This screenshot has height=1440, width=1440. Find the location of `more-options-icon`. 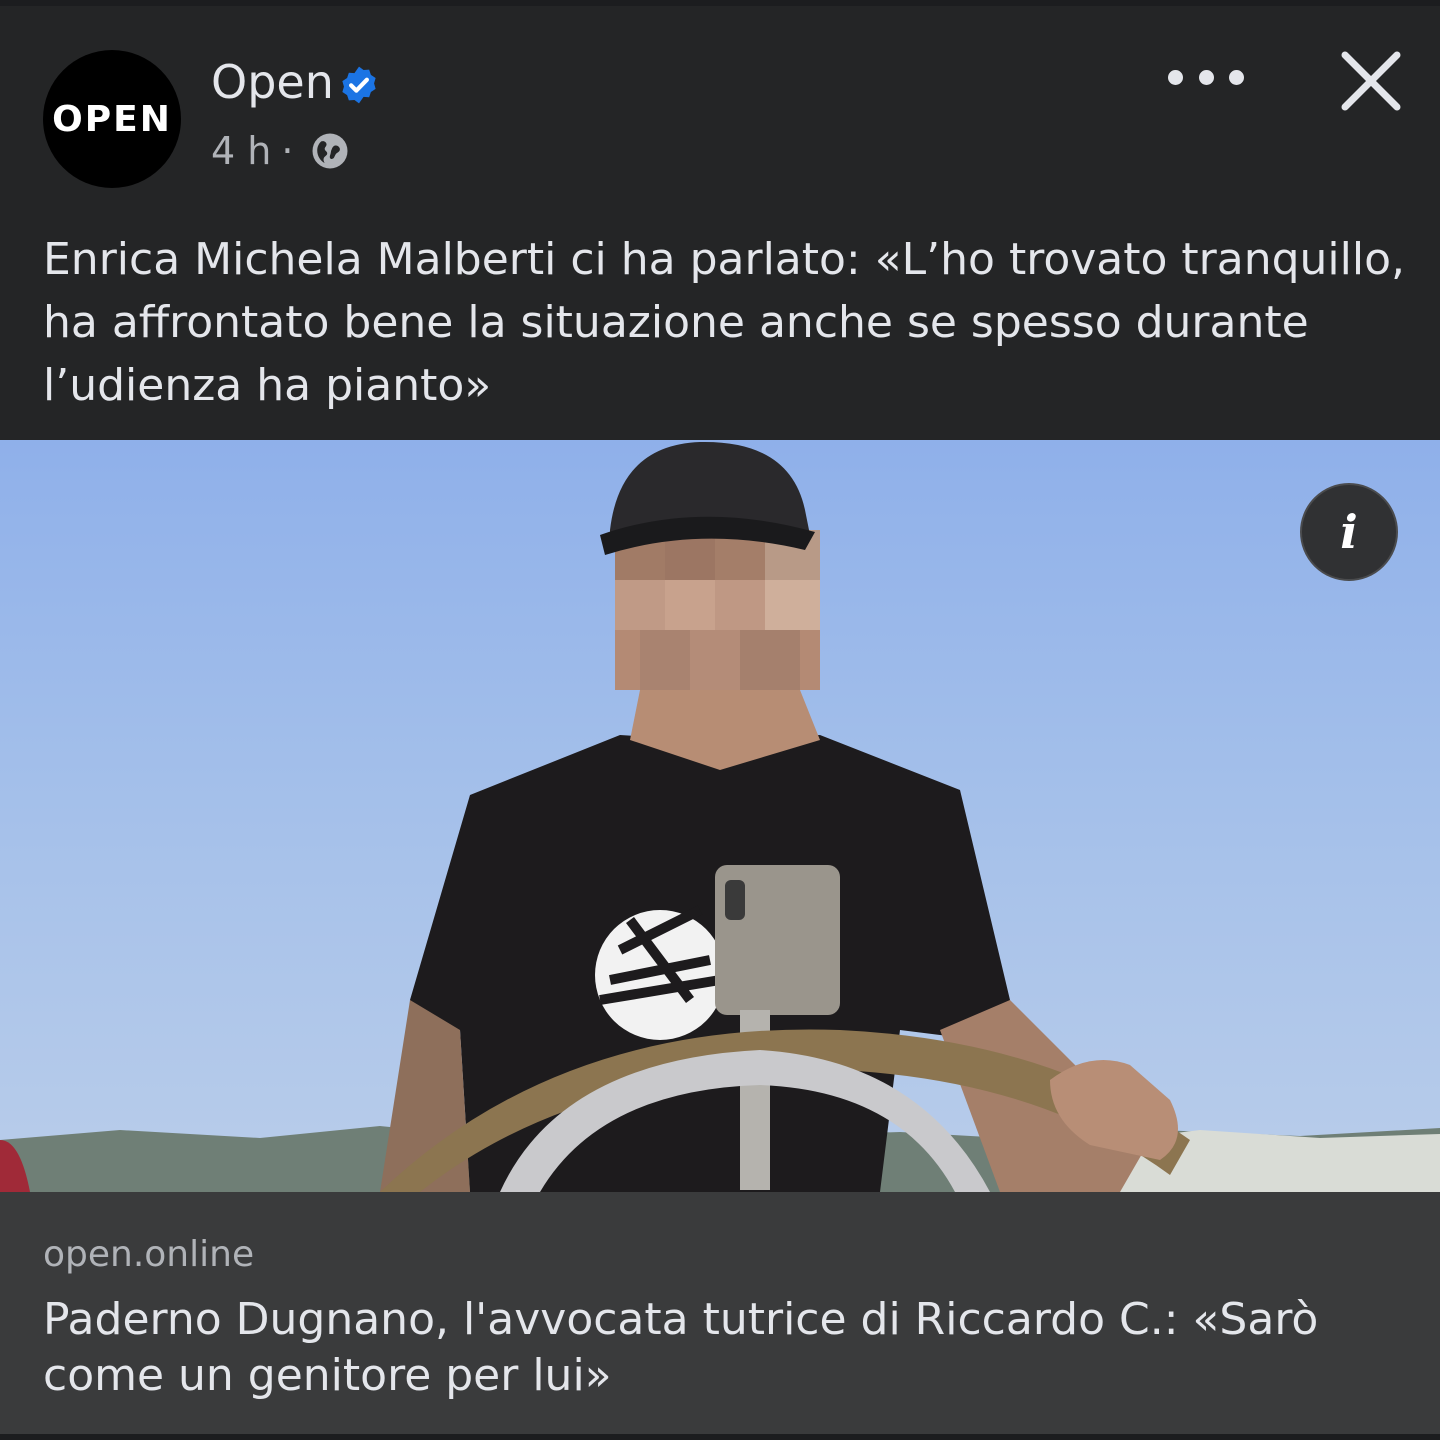

more-options-icon is located at coordinates (1206, 77).